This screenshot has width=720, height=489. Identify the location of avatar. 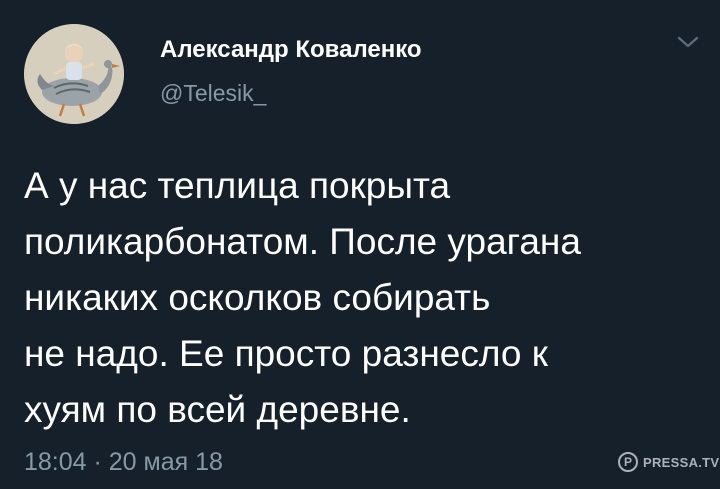
(74, 74).